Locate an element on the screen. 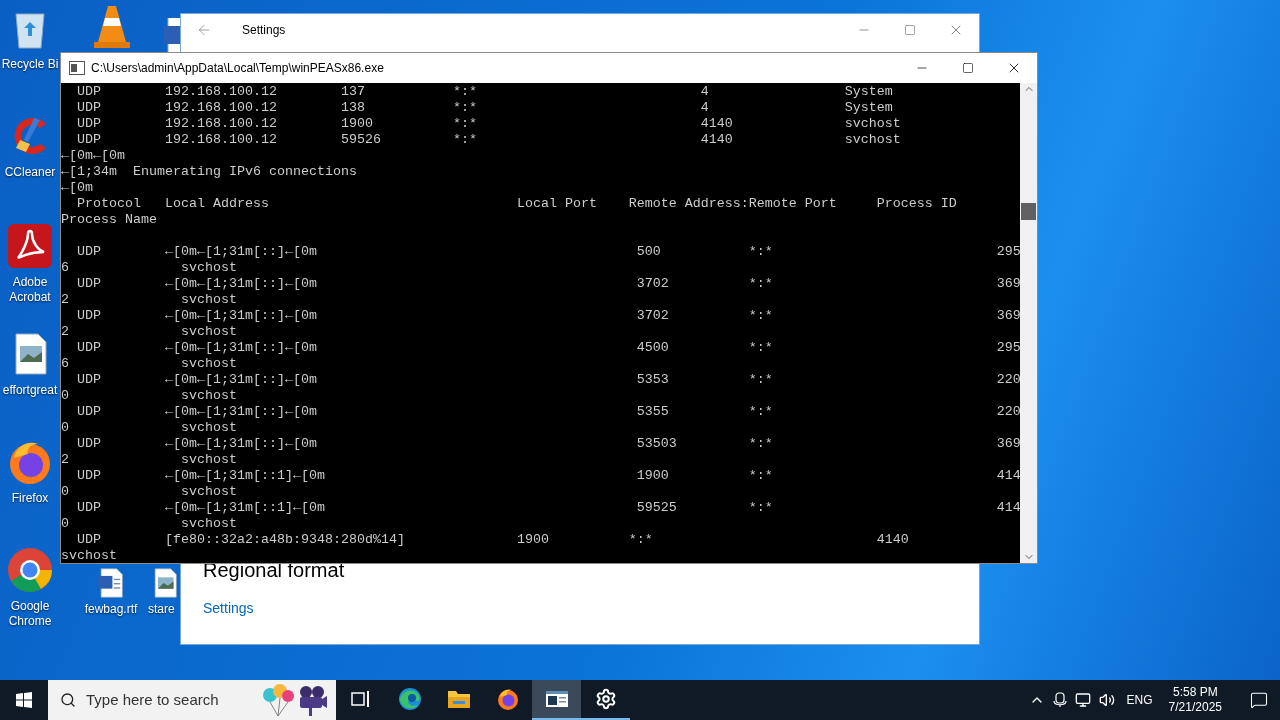 This screenshot has height=720, width=1280. desktop-icon is located at coordinates (172, 35).